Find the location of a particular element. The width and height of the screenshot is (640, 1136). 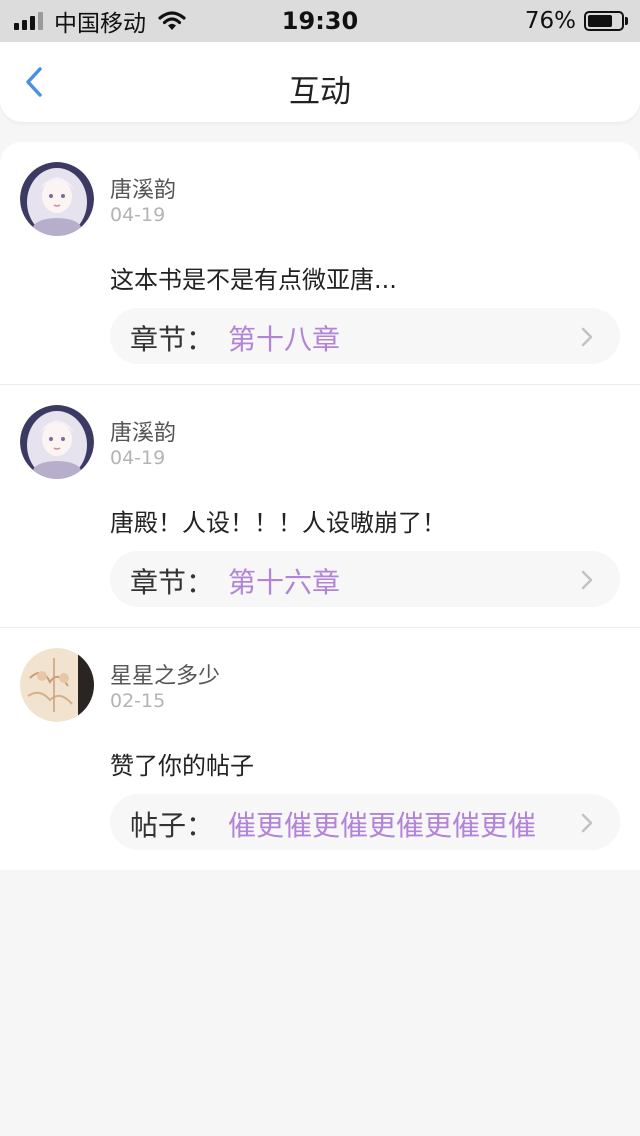

battery-icon is located at coordinates (604, 21).